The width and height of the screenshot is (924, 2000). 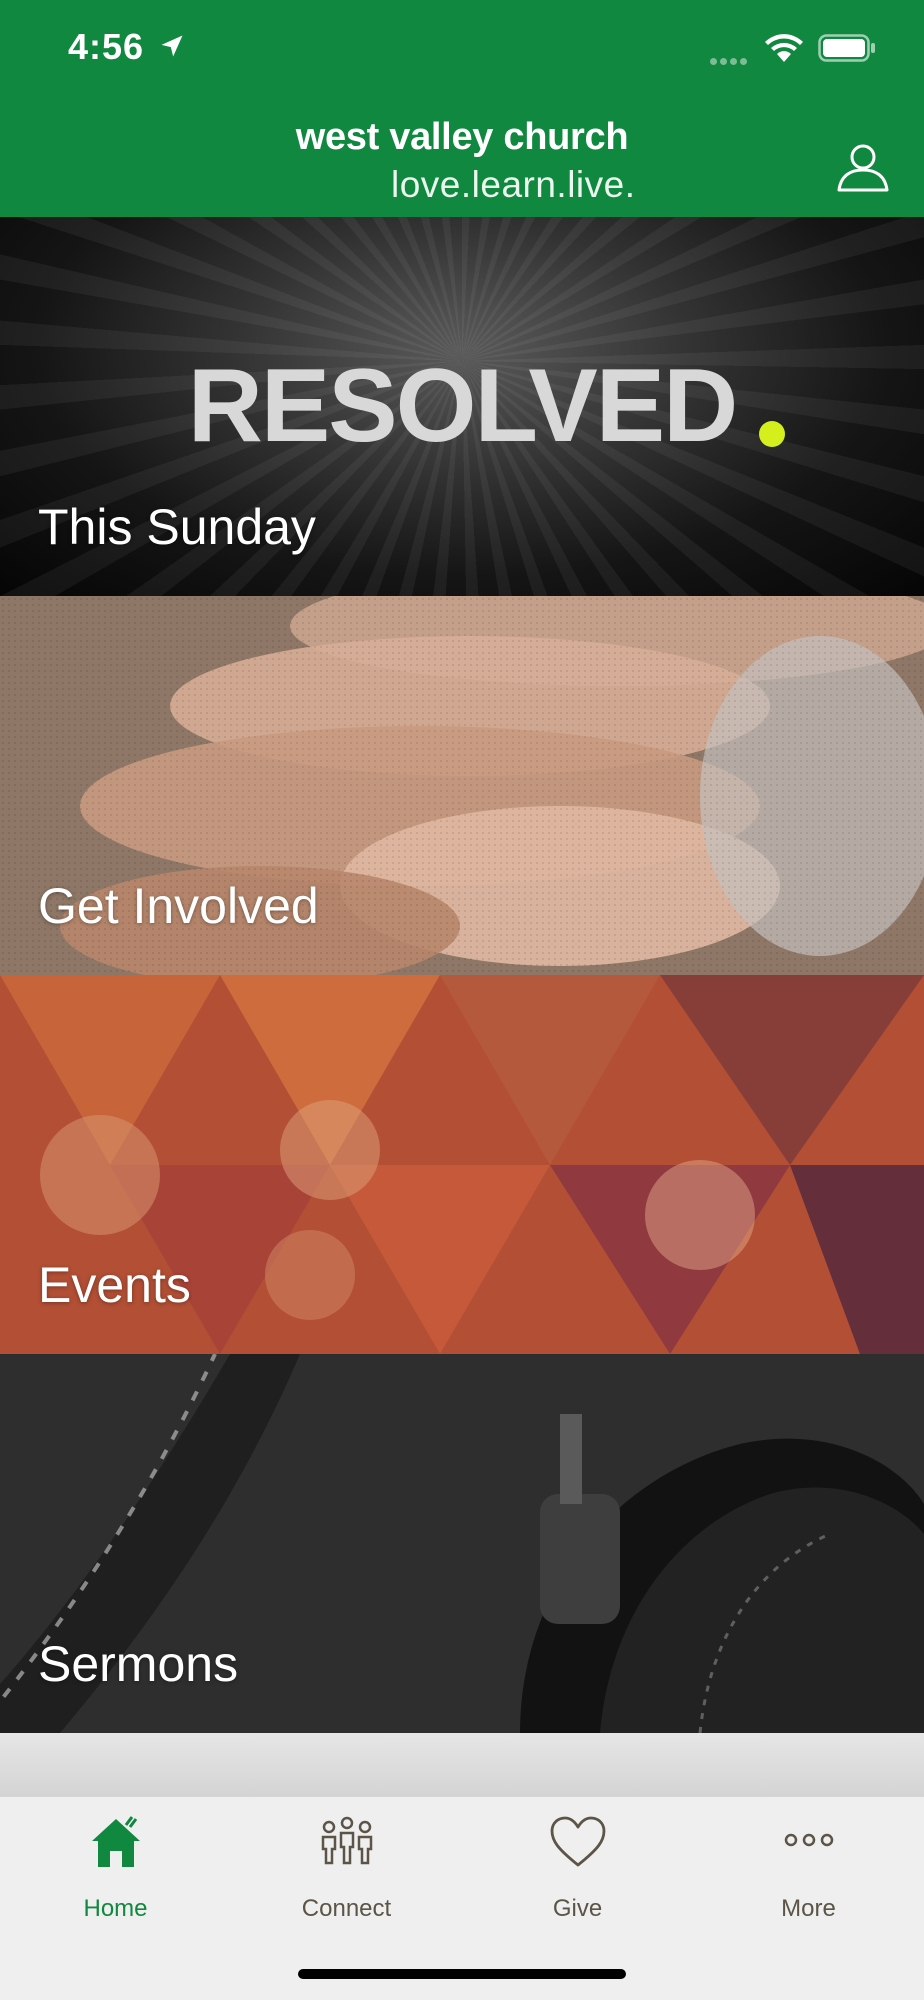 What do you see at coordinates (784, 48) in the screenshot?
I see `wifi-icon` at bounding box center [784, 48].